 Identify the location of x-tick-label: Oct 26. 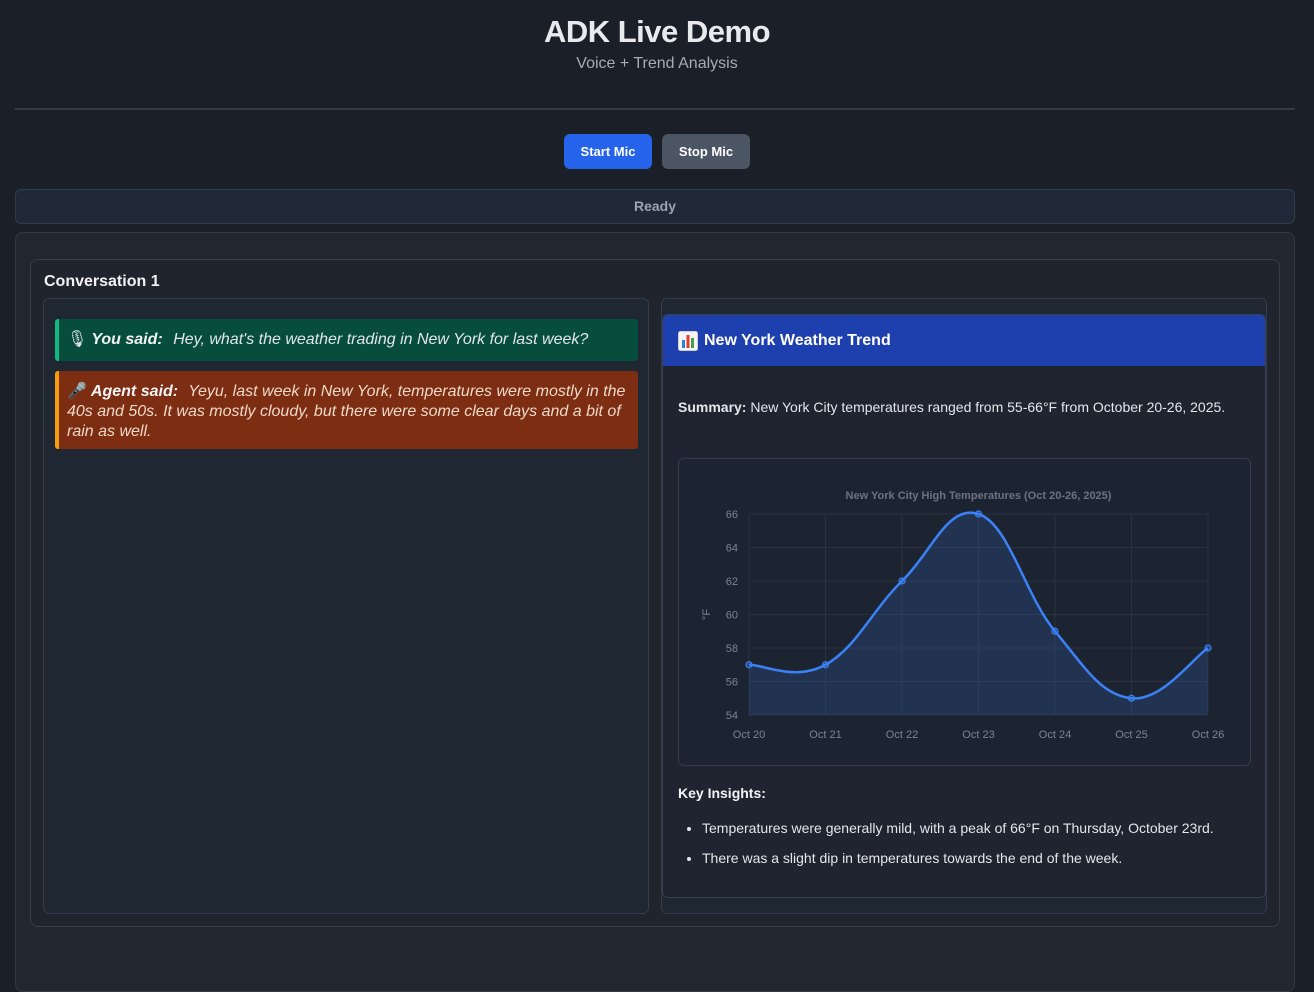
(1208, 735).